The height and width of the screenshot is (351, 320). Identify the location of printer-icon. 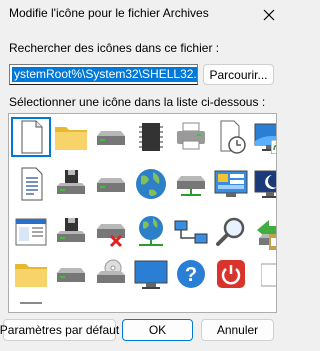
(191, 136).